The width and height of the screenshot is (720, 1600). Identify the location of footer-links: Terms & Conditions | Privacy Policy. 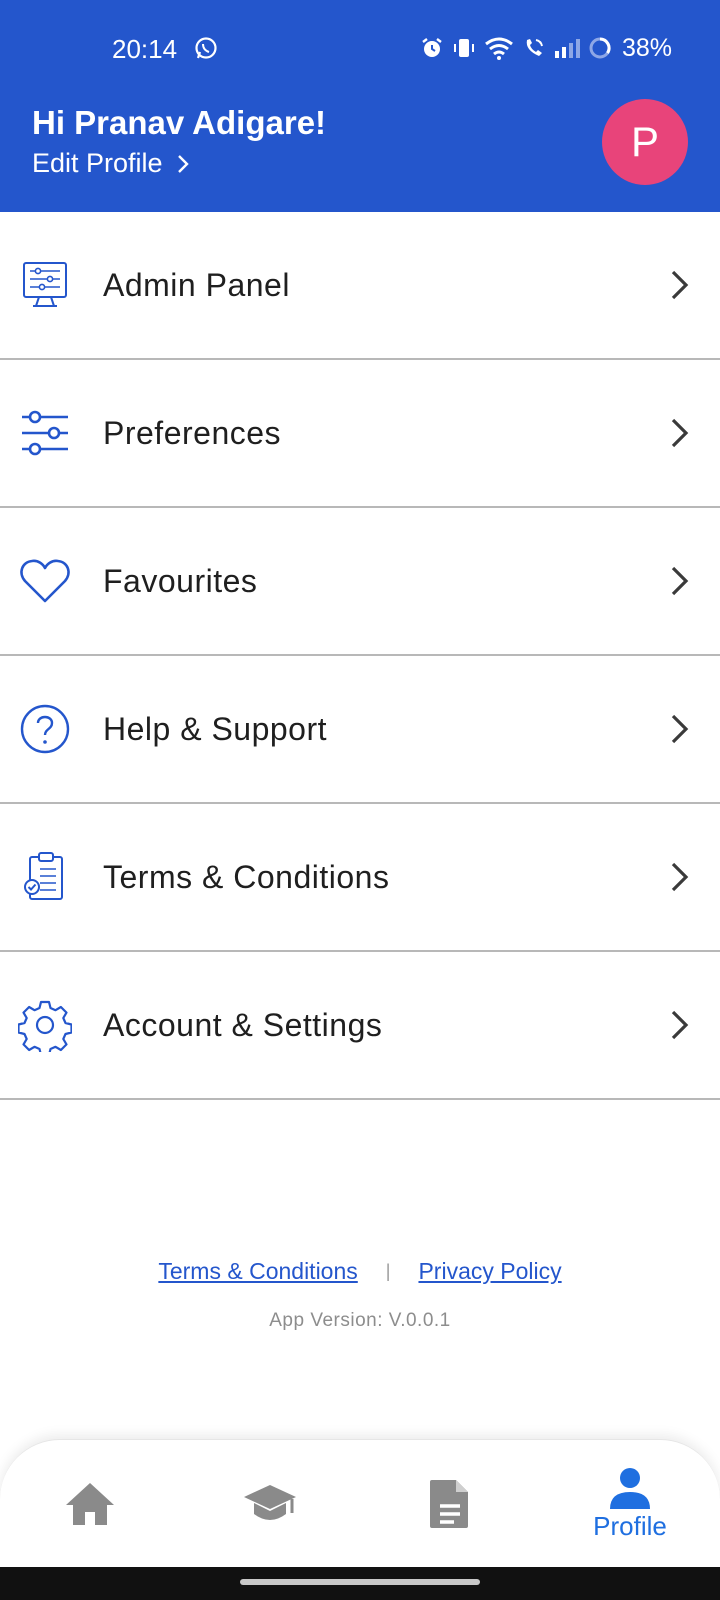
(360, 1271).